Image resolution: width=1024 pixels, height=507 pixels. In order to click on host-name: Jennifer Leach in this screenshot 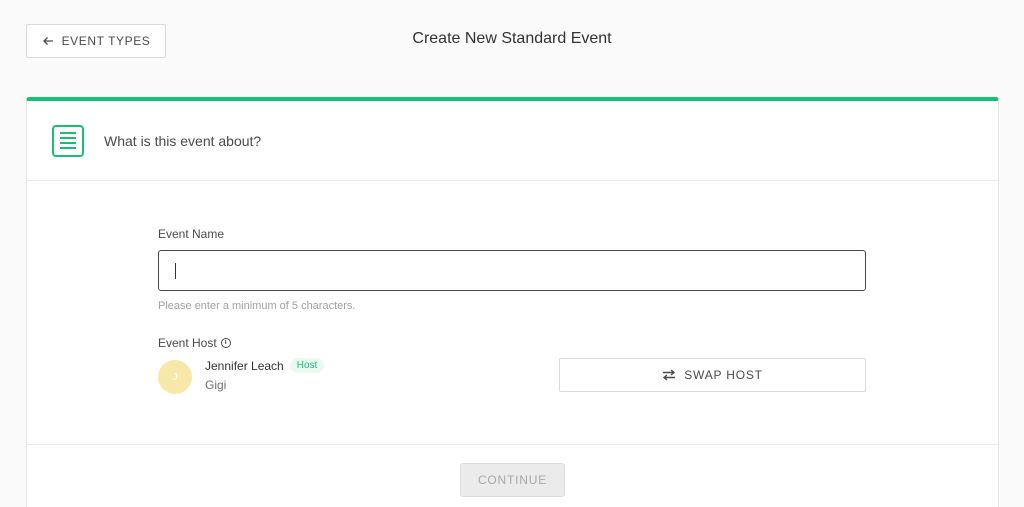, I will do `click(244, 365)`.